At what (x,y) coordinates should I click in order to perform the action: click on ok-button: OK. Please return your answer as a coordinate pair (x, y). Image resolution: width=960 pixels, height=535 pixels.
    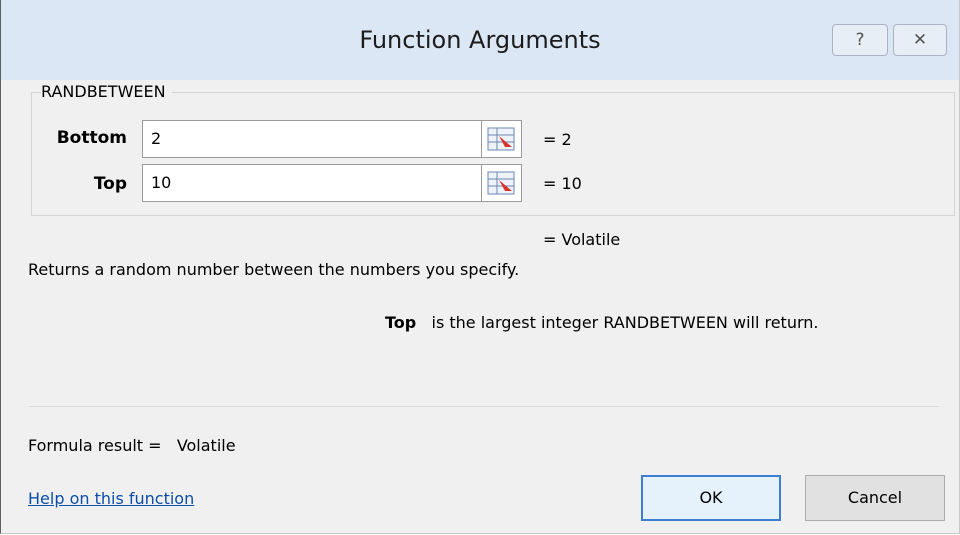
    Looking at the image, I should click on (711, 498).